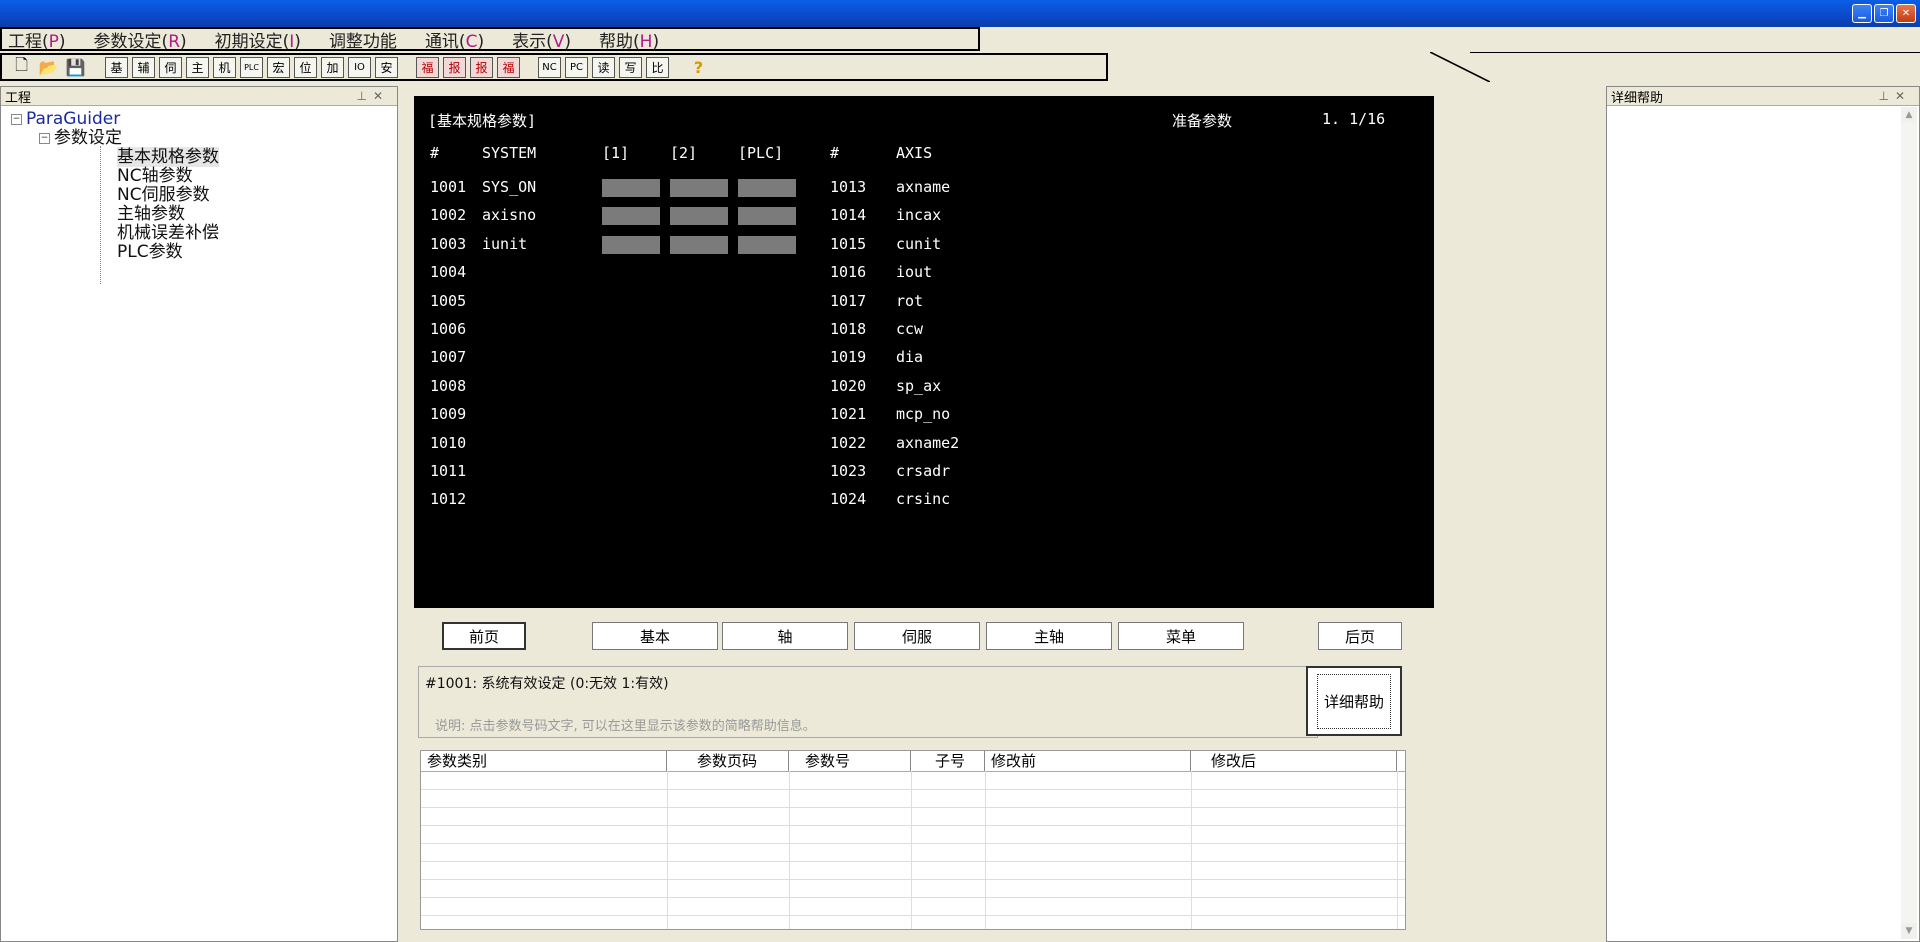 The width and height of the screenshot is (1920, 942). What do you see at coordinates (603, 67) in the screenshot?
I see `toolbar-read-button: 读` at bounding box center [603, 67].